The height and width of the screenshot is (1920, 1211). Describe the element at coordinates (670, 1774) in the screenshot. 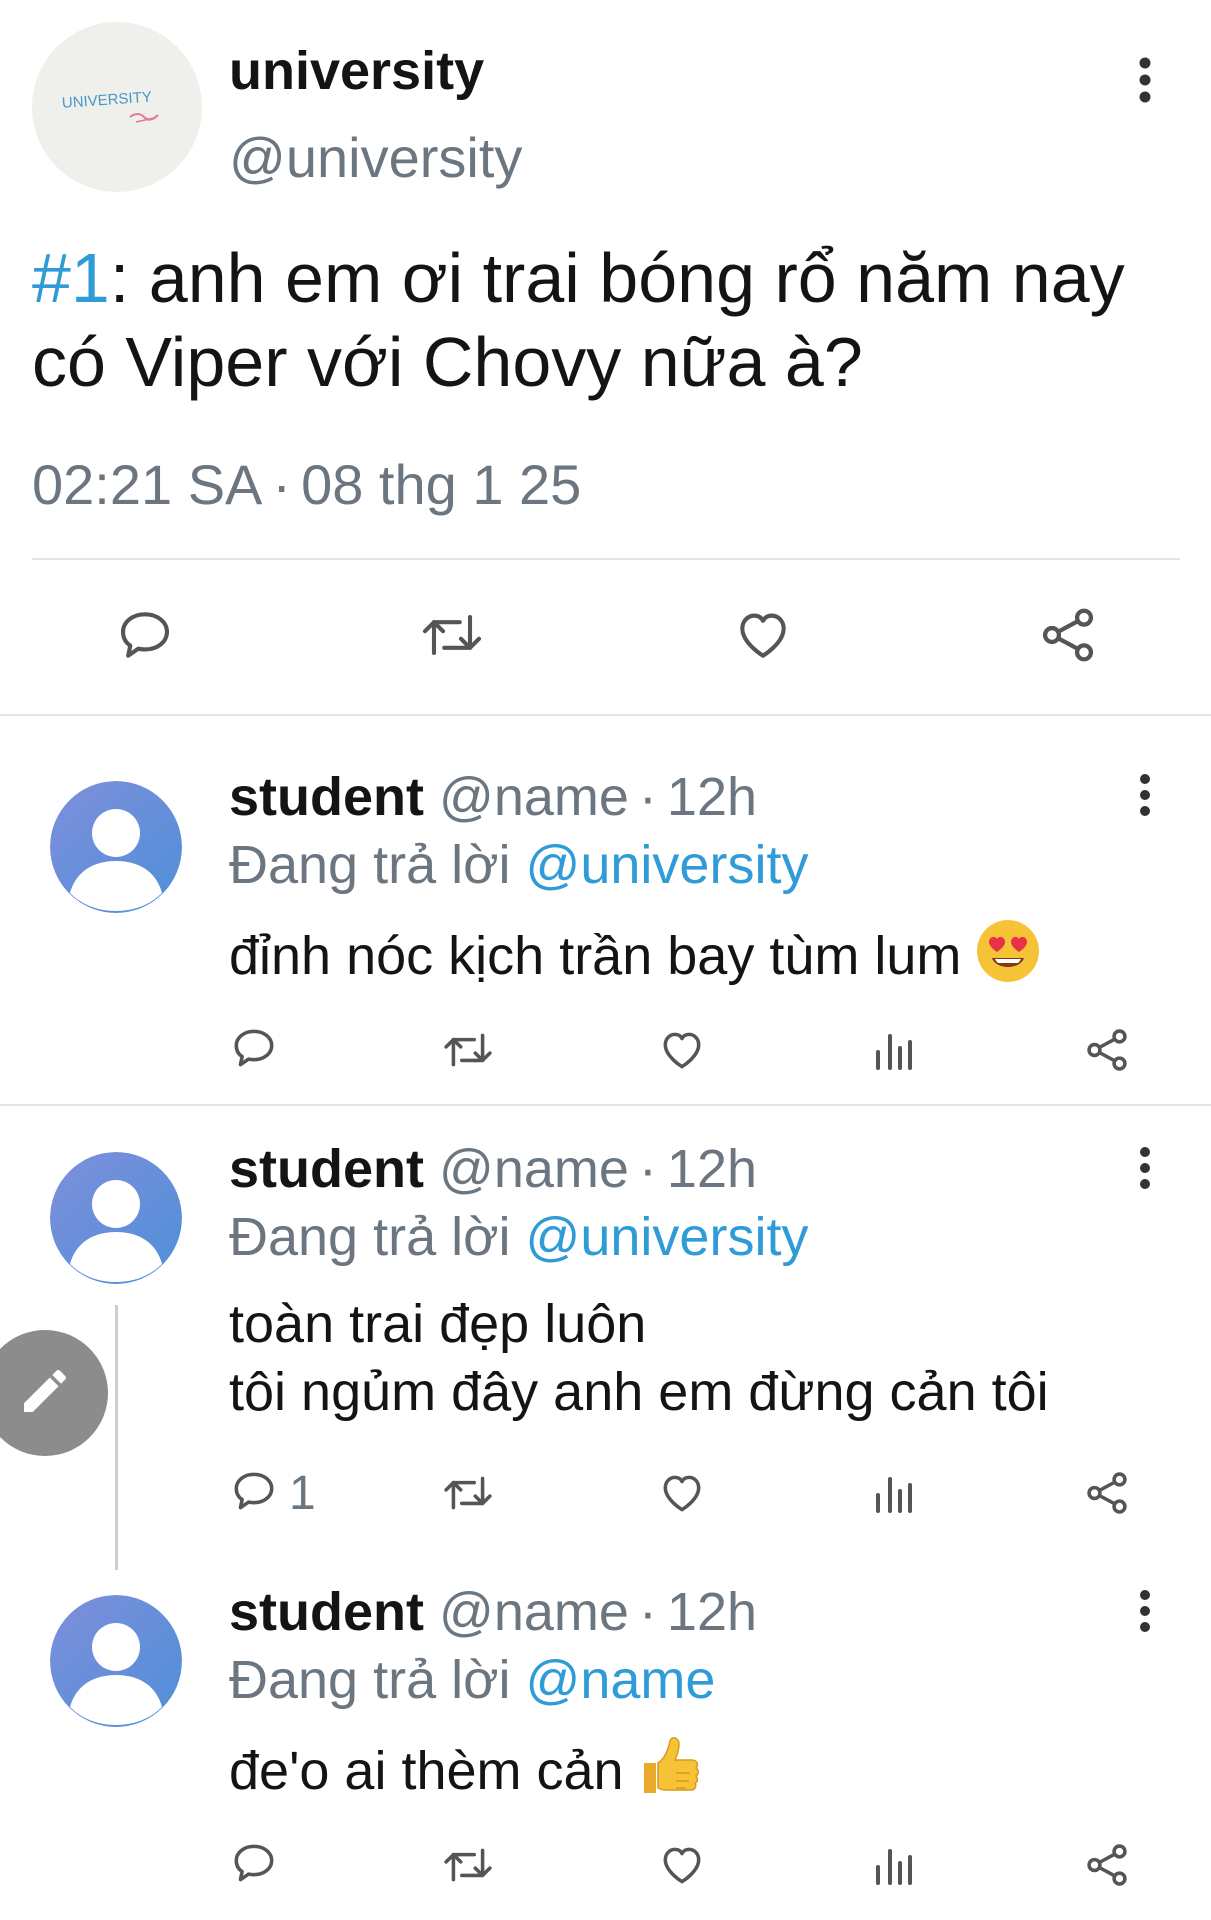

I see `thumbs-up-emoji` at that location.